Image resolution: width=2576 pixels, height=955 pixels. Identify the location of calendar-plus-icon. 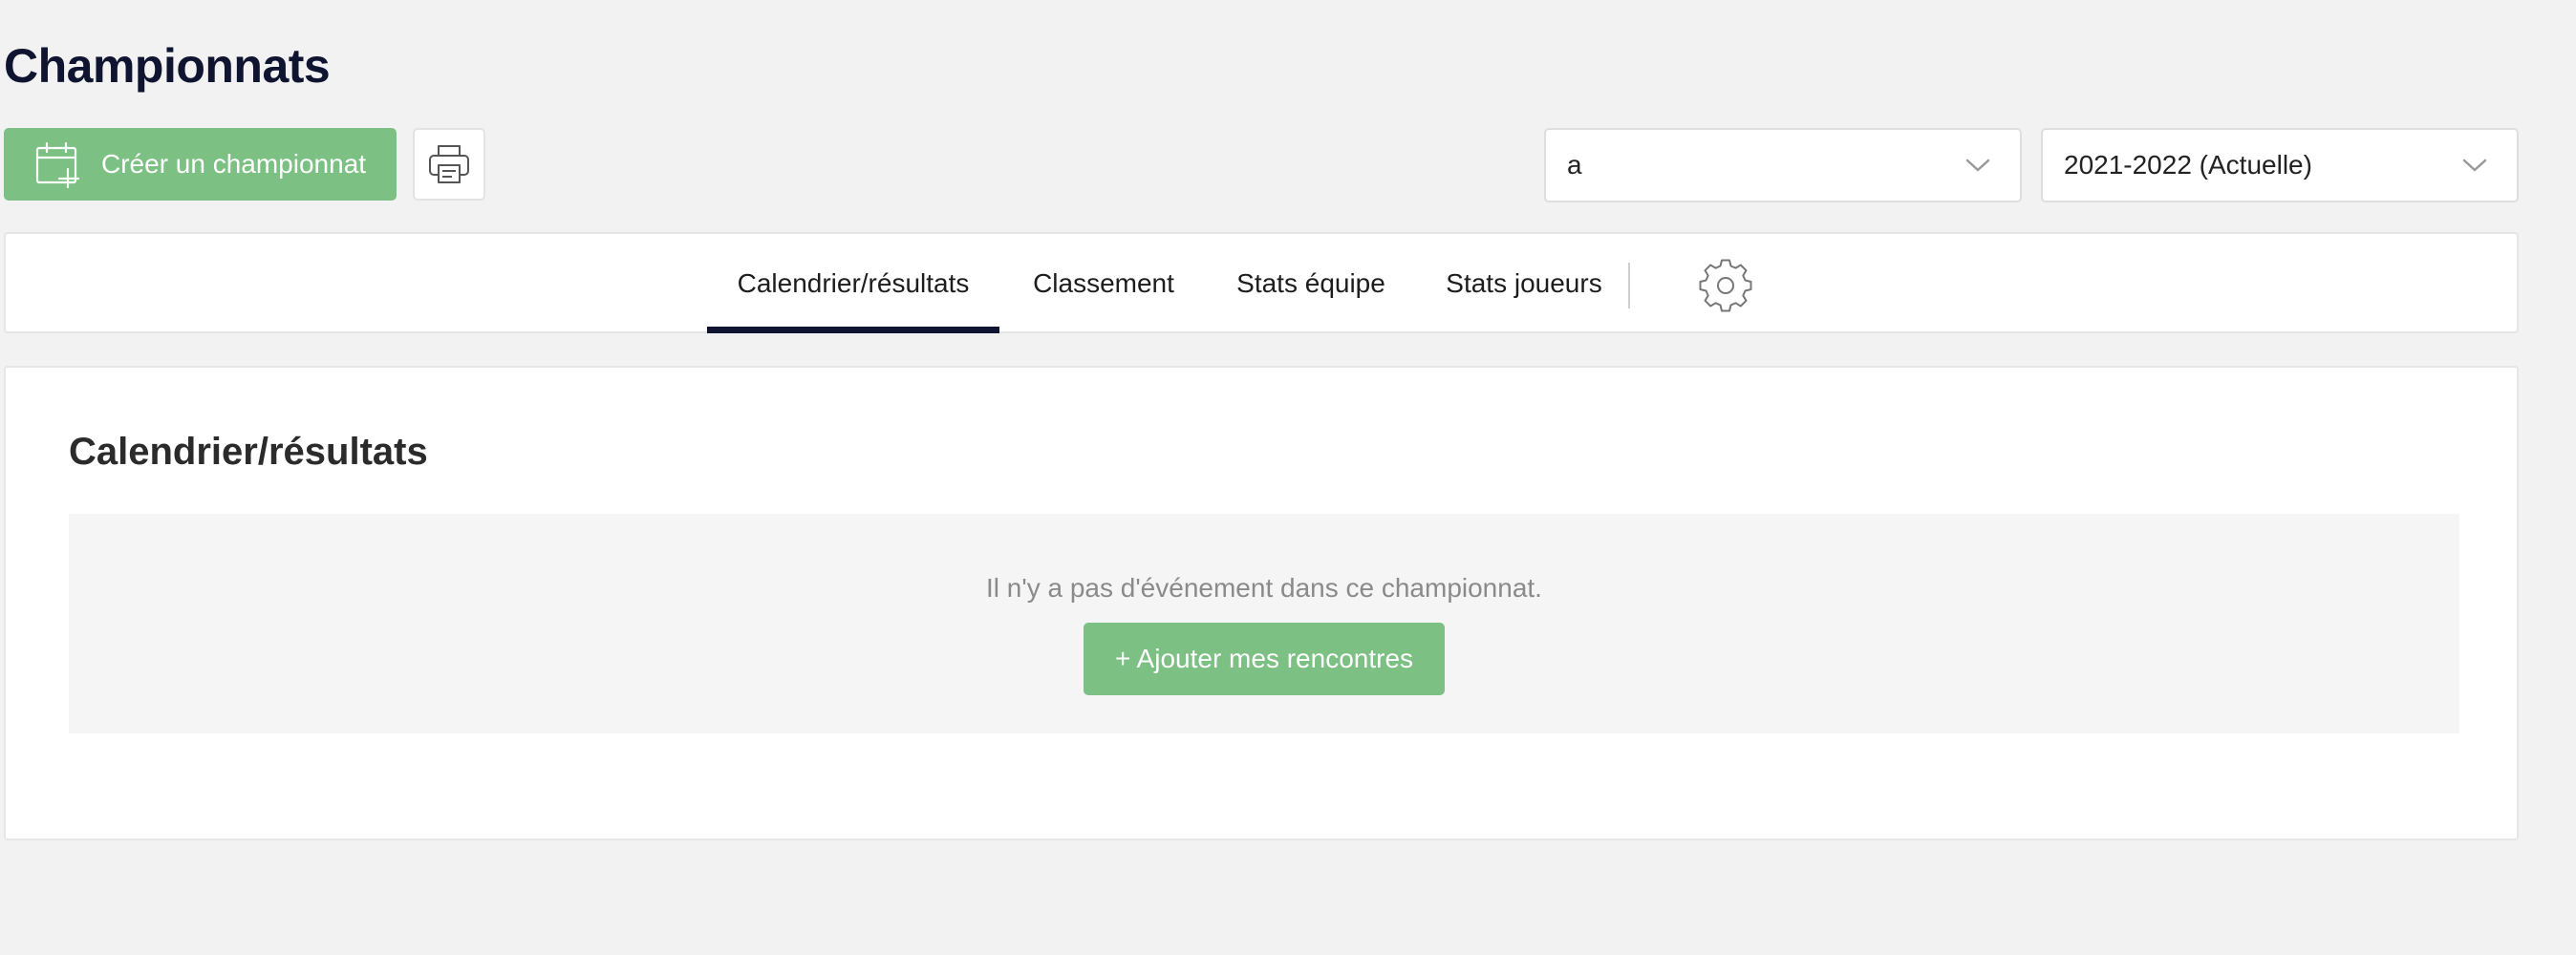
(58, 164).